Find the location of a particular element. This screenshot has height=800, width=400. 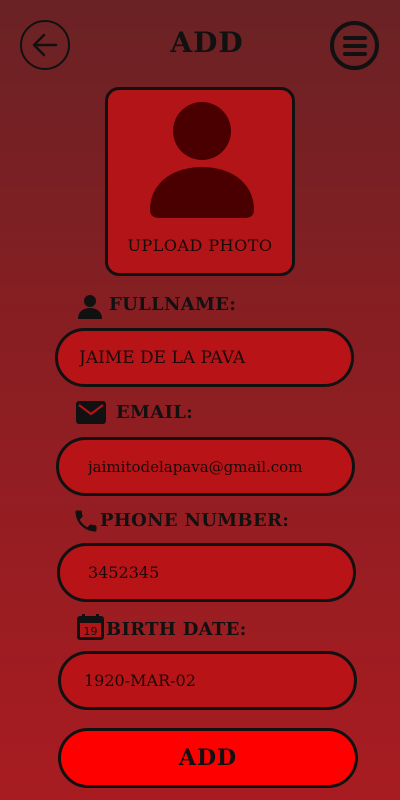

email-field is located at coordinates (205, 466).